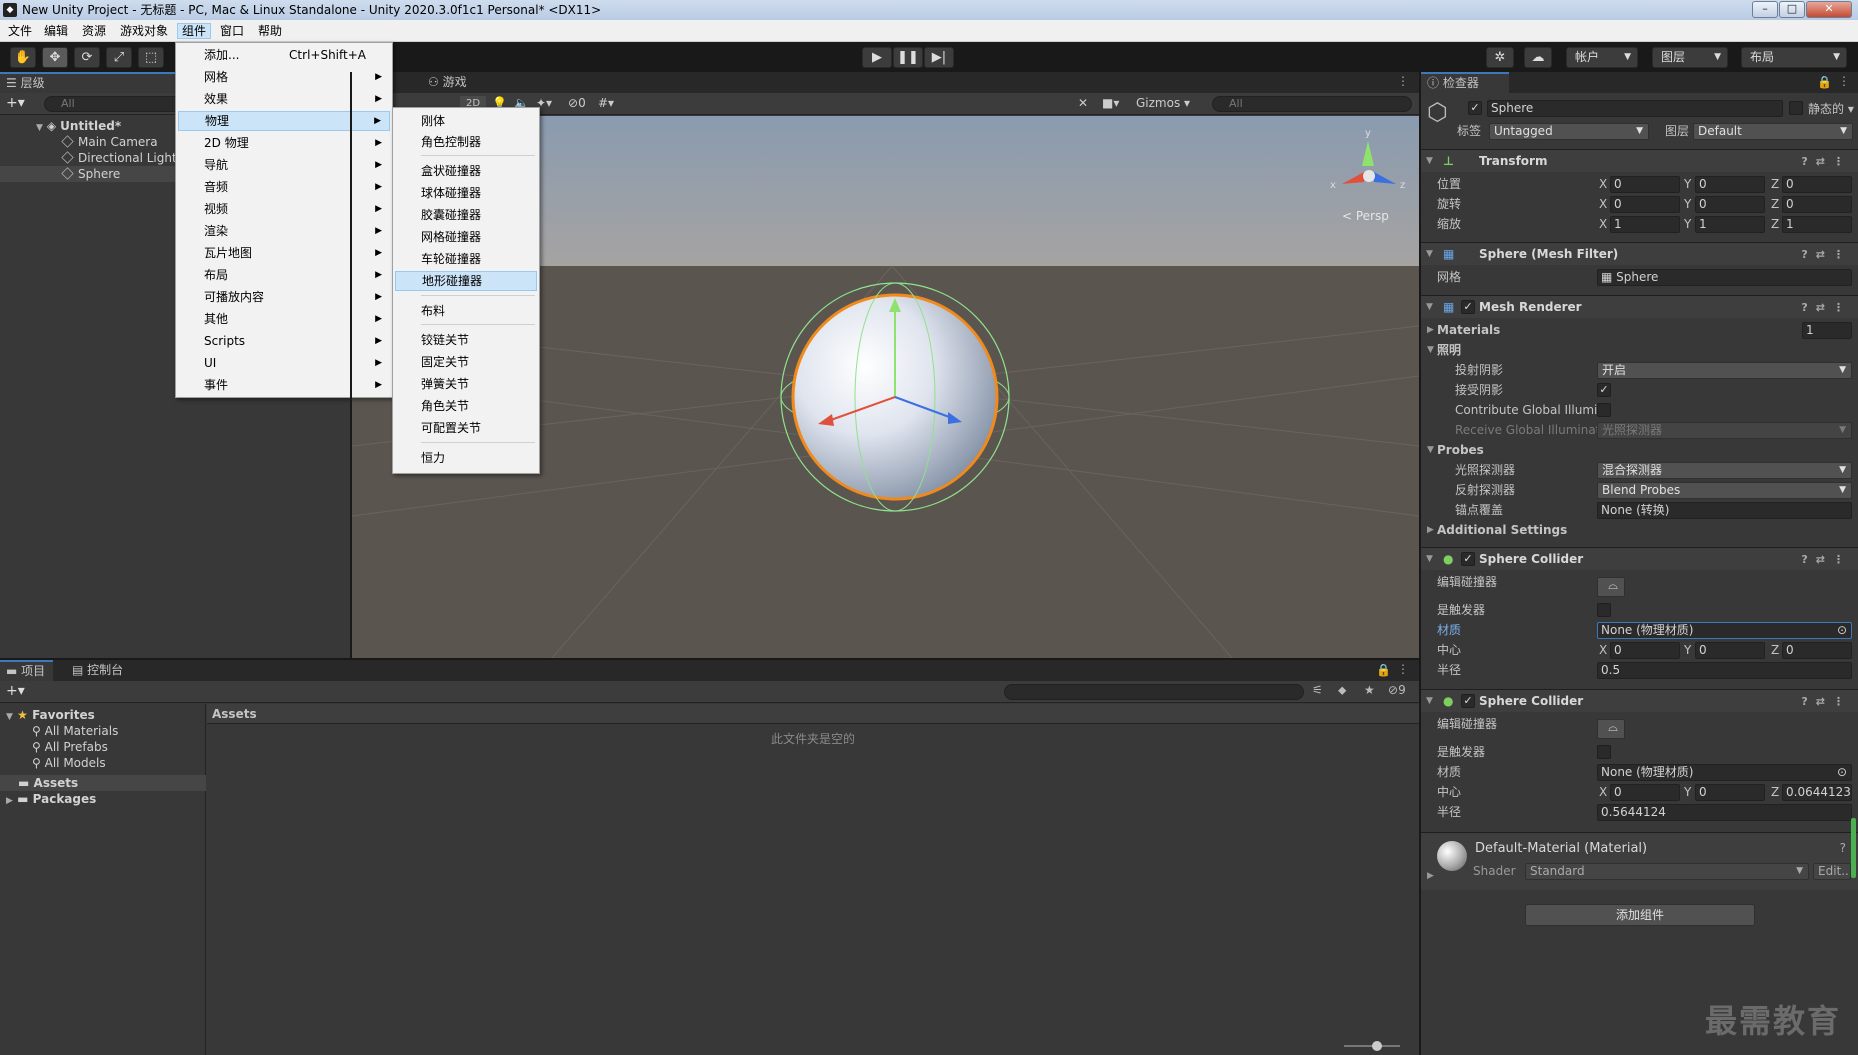 This screenshot has width=1858, height=1055. Describe the element at coordinates (1420, 563) in the screenshot. I see `panel-splitter-inspector` at that location.